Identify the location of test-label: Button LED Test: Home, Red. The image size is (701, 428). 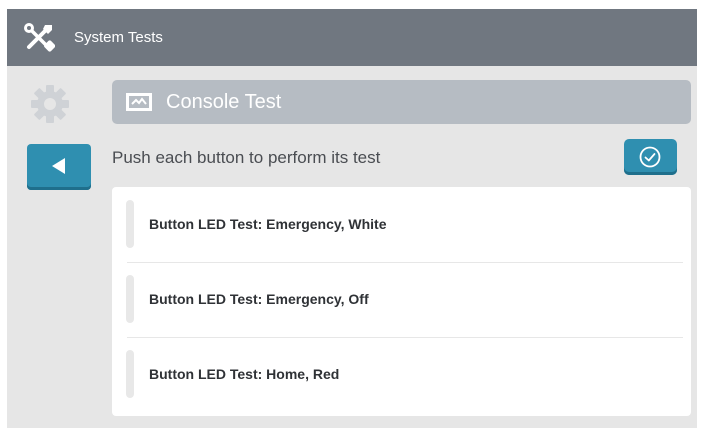
(244, 374).